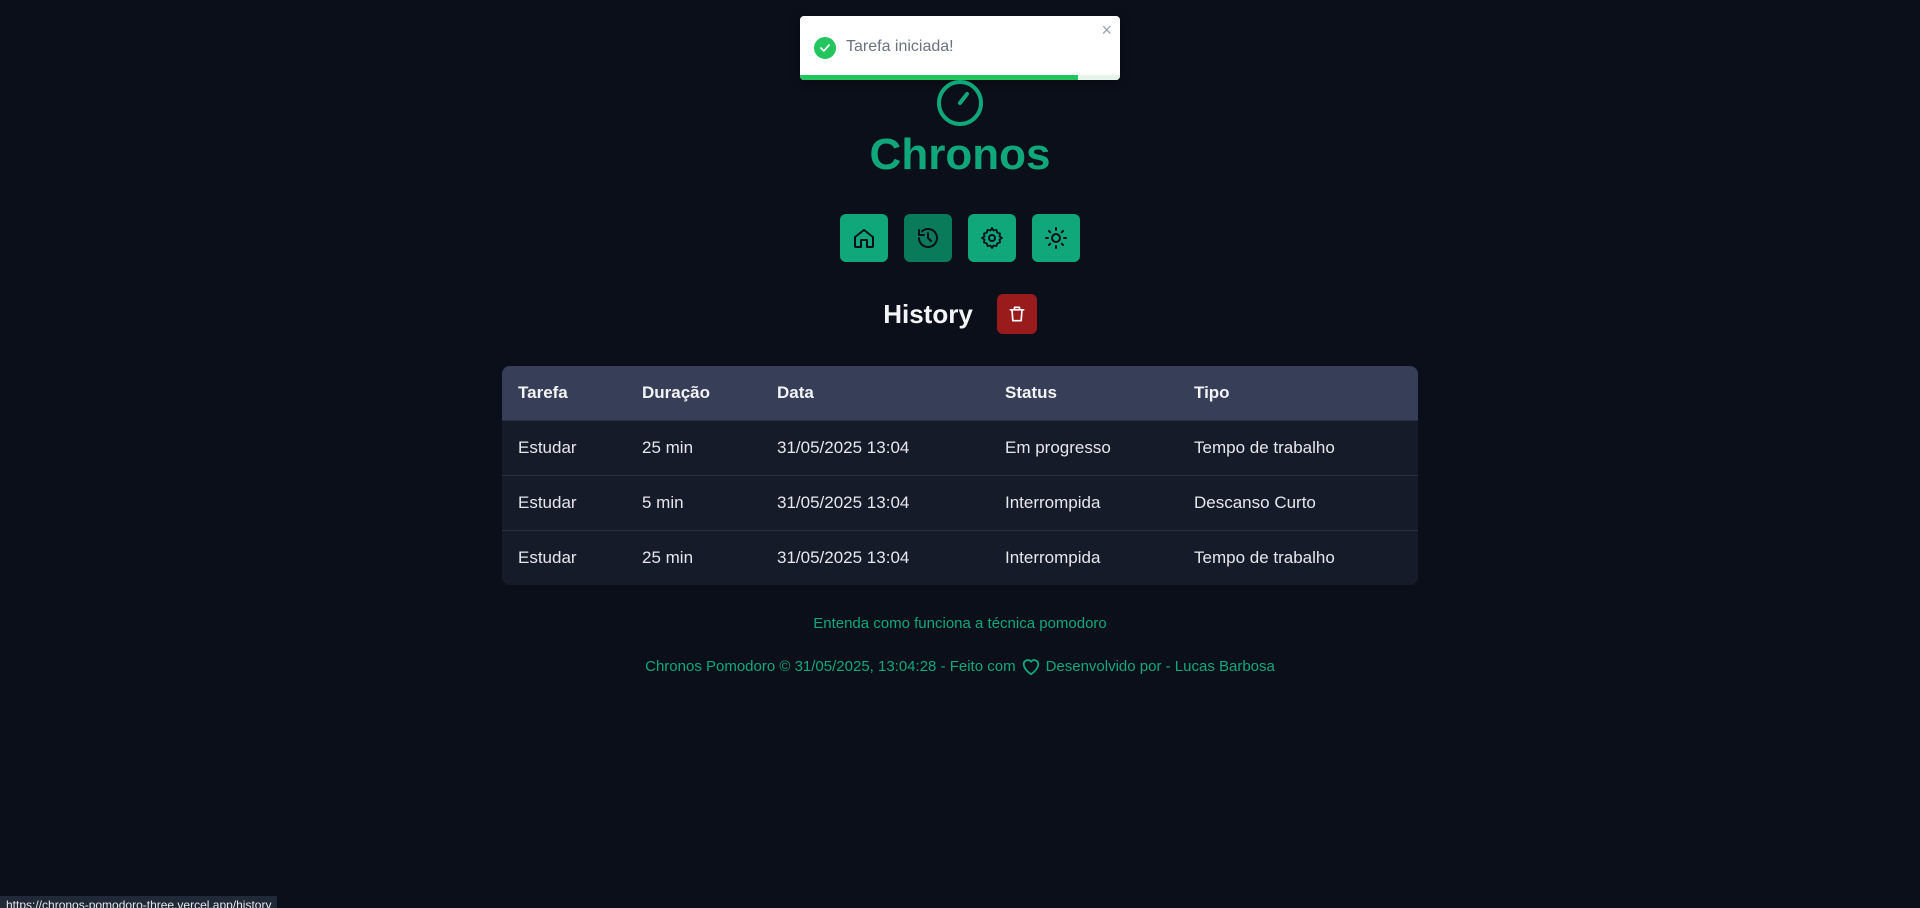 This screenshot has height=908, width=1920. I want to click on main-nav, so click(960, 238).